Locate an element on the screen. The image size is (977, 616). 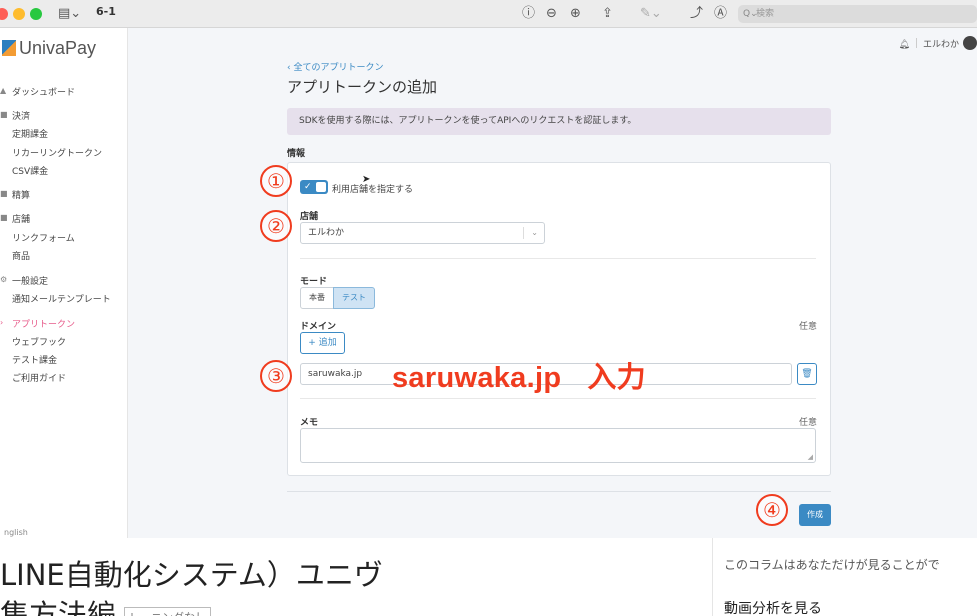
mode-option-live: 本番 is located at coordinates (317, 298).